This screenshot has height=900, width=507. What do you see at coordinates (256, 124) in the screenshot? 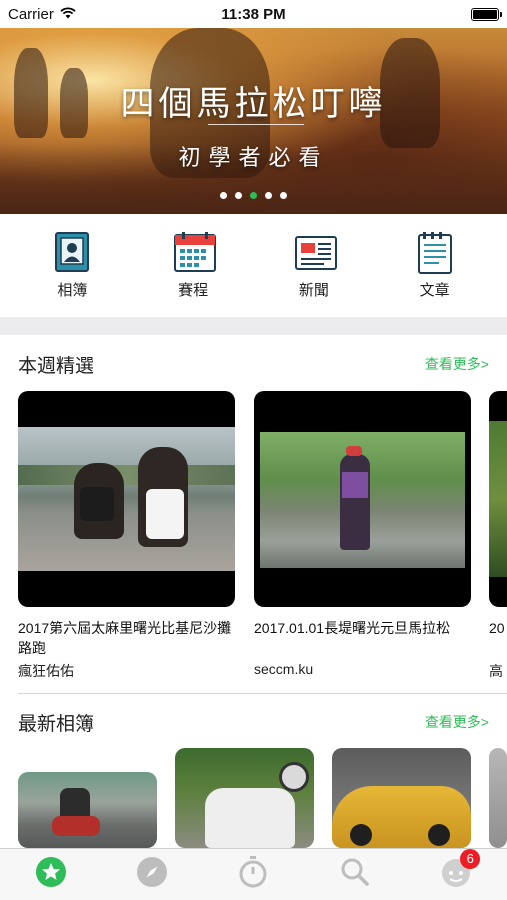
I see `banner-divider` at bounding box center [256, 124].